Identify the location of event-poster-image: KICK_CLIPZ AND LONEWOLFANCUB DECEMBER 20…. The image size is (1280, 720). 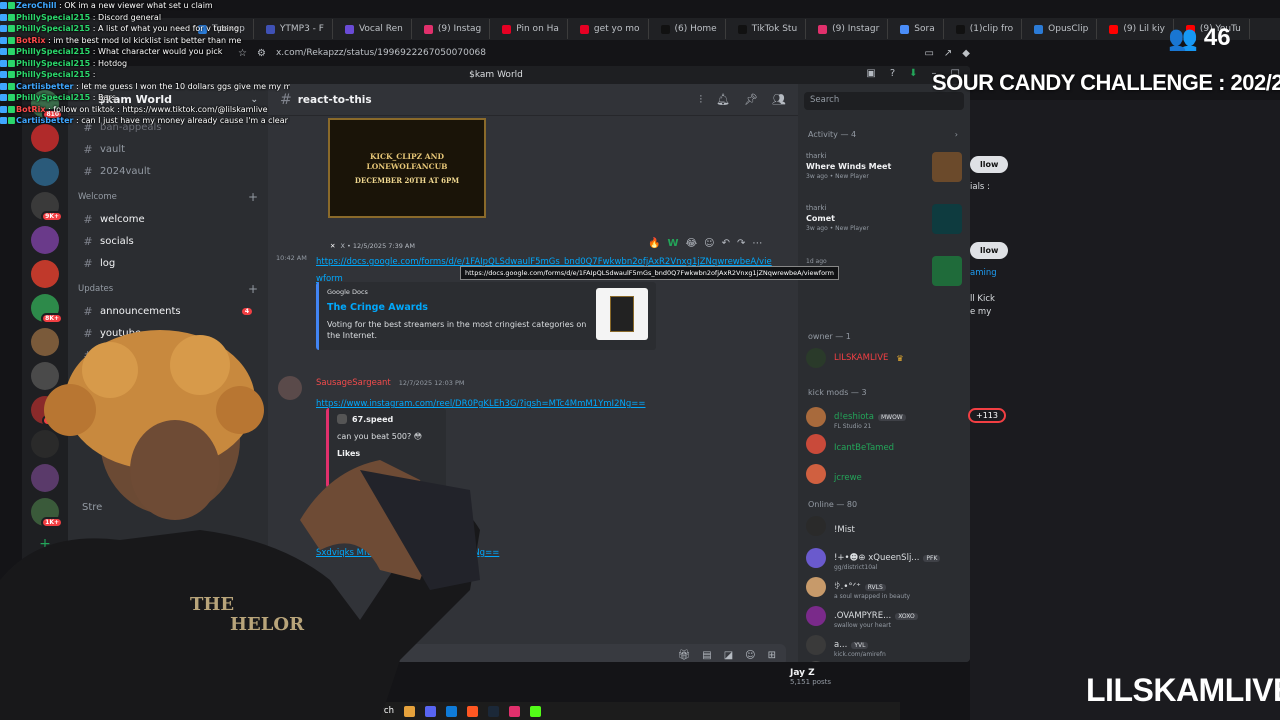
(407, 168).